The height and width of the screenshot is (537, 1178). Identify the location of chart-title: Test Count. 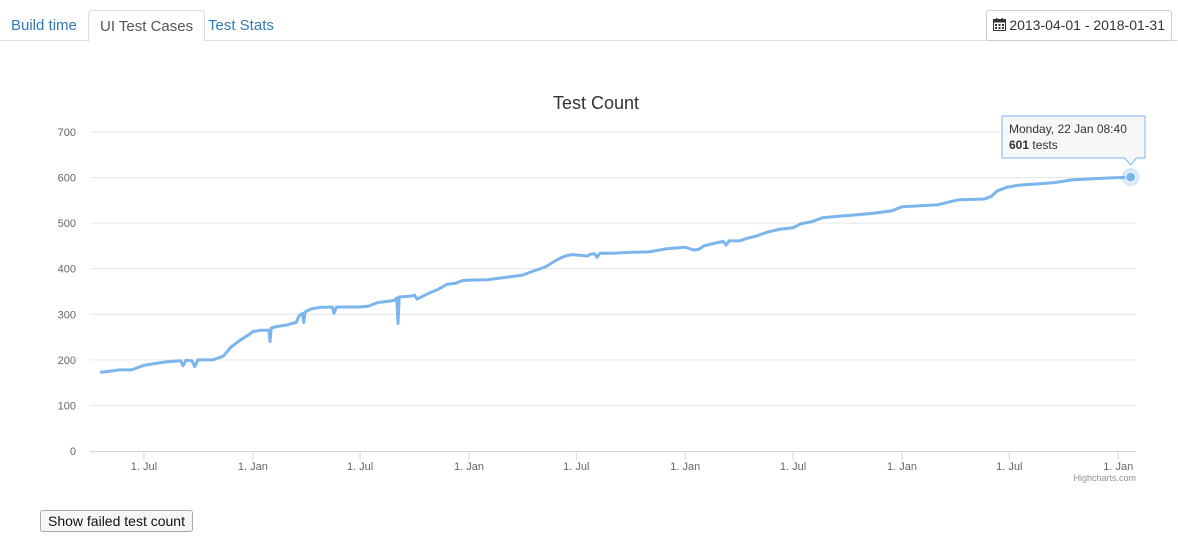
(596, 103).